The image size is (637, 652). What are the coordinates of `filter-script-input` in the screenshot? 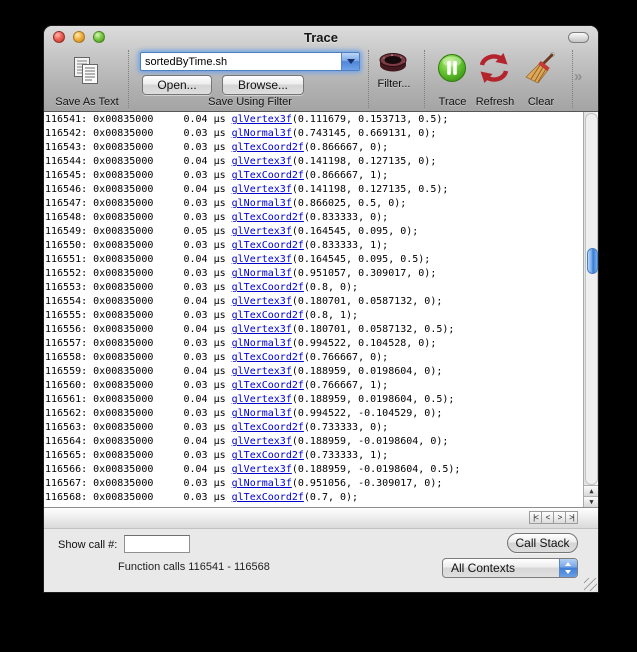 It's located at (242, 61).